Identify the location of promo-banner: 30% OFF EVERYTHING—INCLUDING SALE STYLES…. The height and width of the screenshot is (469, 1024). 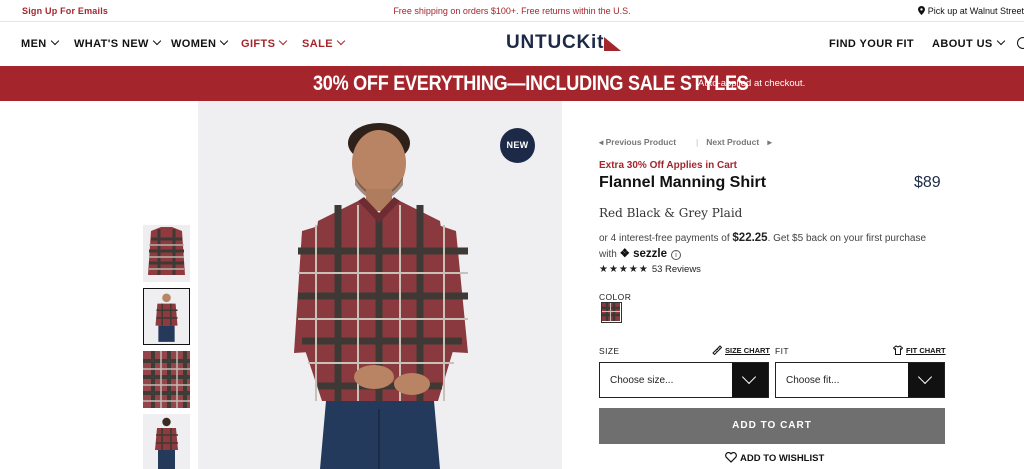
(512, 83).